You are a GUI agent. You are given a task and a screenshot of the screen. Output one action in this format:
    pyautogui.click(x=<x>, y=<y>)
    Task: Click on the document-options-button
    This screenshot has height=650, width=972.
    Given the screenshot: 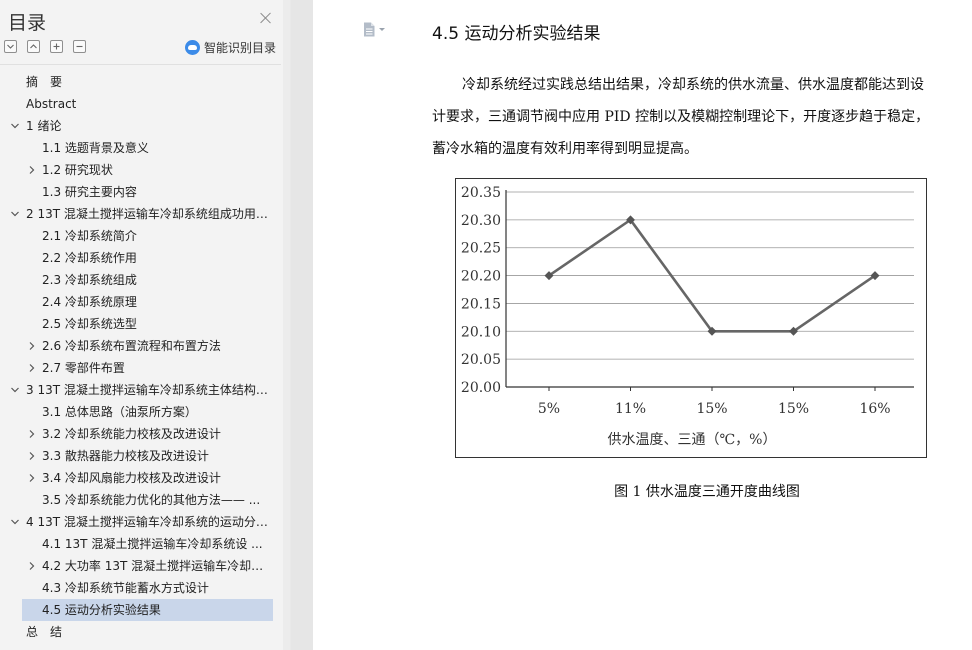 What is the action you would take?
    pyautogui.click(x=374, y=29)
    